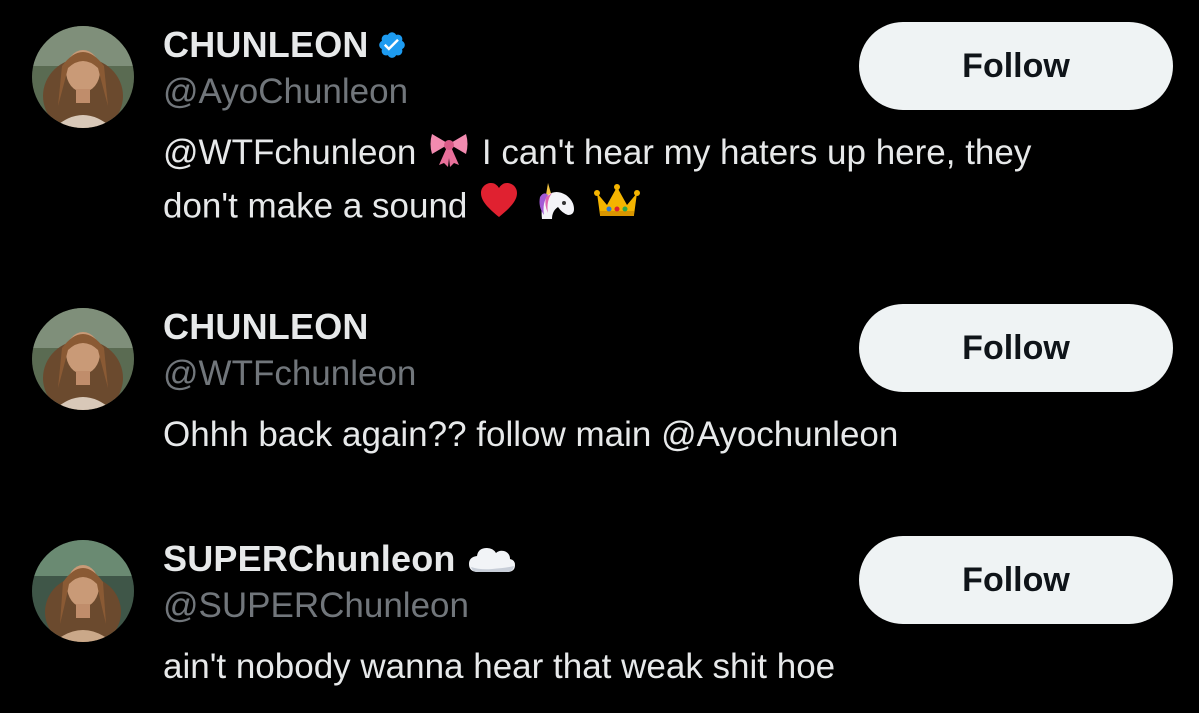 The height and width of the screenshot is (713, 1199). Describe the element at coordinates (392, 45) in the screenshot. I see `verified-badge-icon` at that location.